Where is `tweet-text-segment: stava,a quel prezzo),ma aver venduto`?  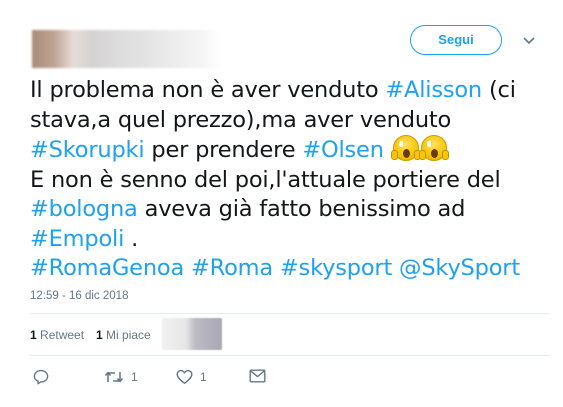
tweet-text-segment: stava,a quel prezzo),ma aver venduto is located at coordinates (241, 119).